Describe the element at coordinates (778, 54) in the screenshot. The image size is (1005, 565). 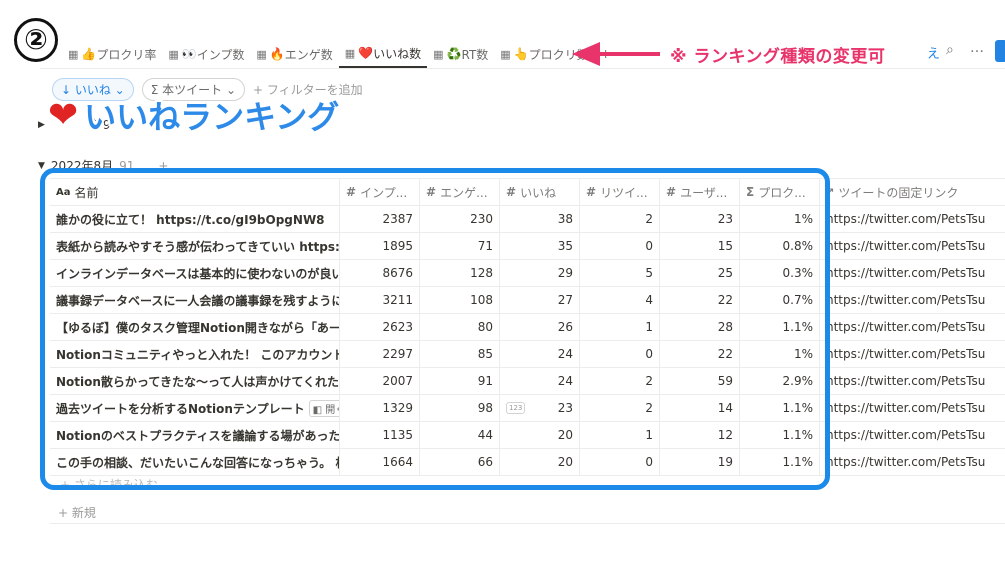
I see `annotation-text: ※ ランキング種類の変更可` at that location.